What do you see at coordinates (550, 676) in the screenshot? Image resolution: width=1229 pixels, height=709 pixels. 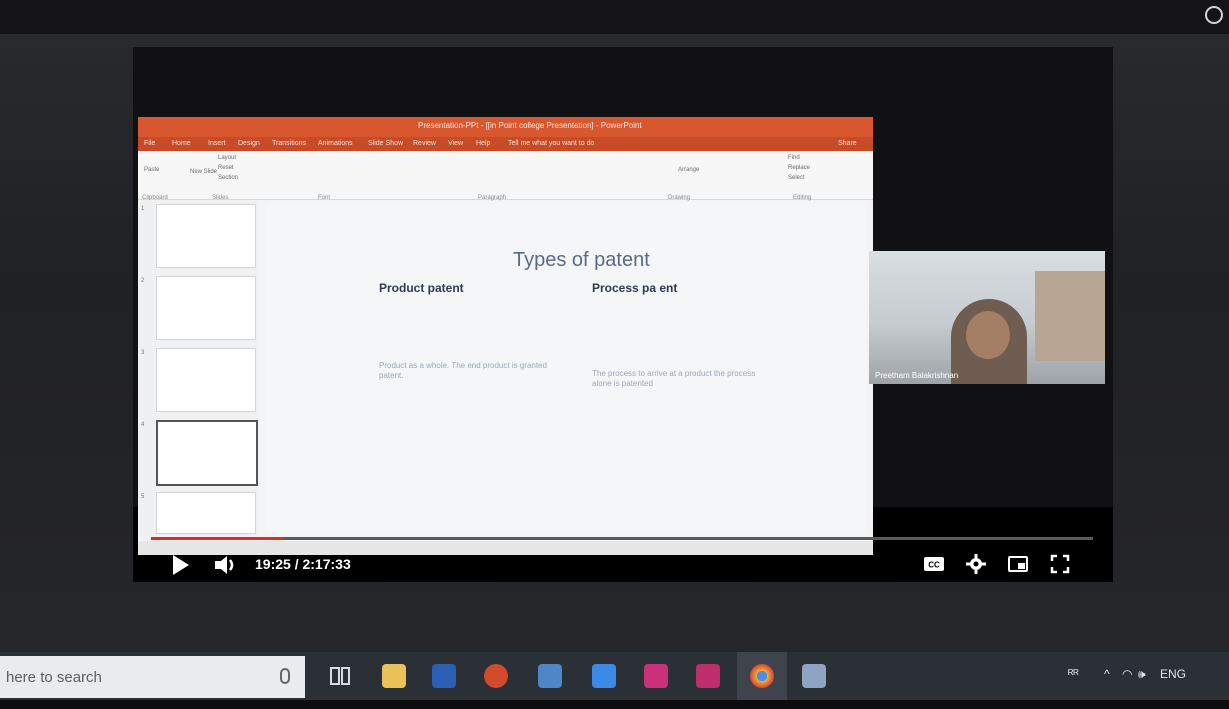 I see `screen-recorder-icon` at bounding box center [550, 676].